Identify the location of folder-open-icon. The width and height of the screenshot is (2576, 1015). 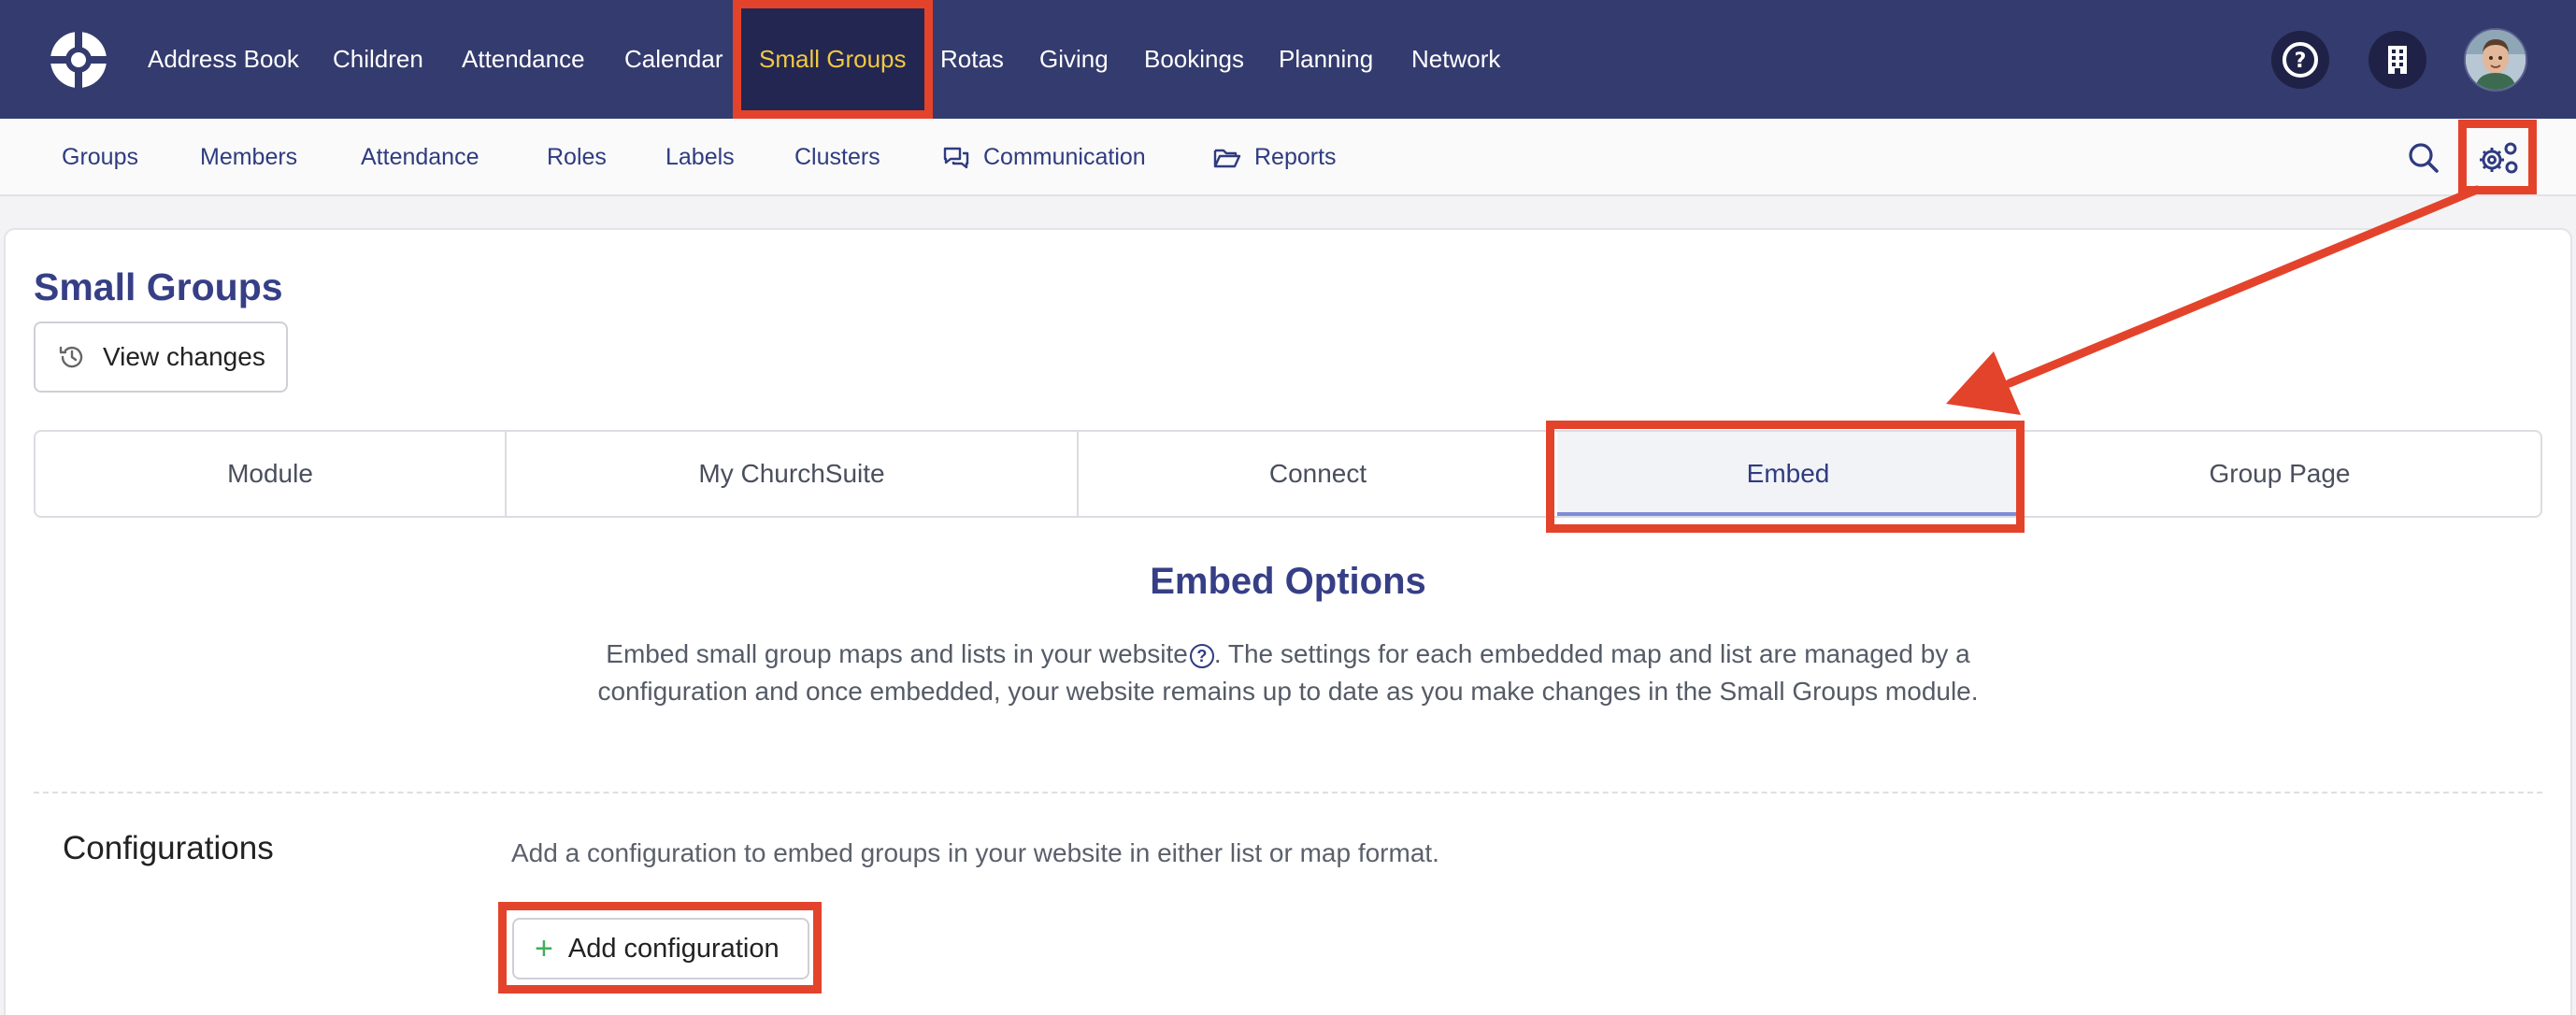
(1227, 158).